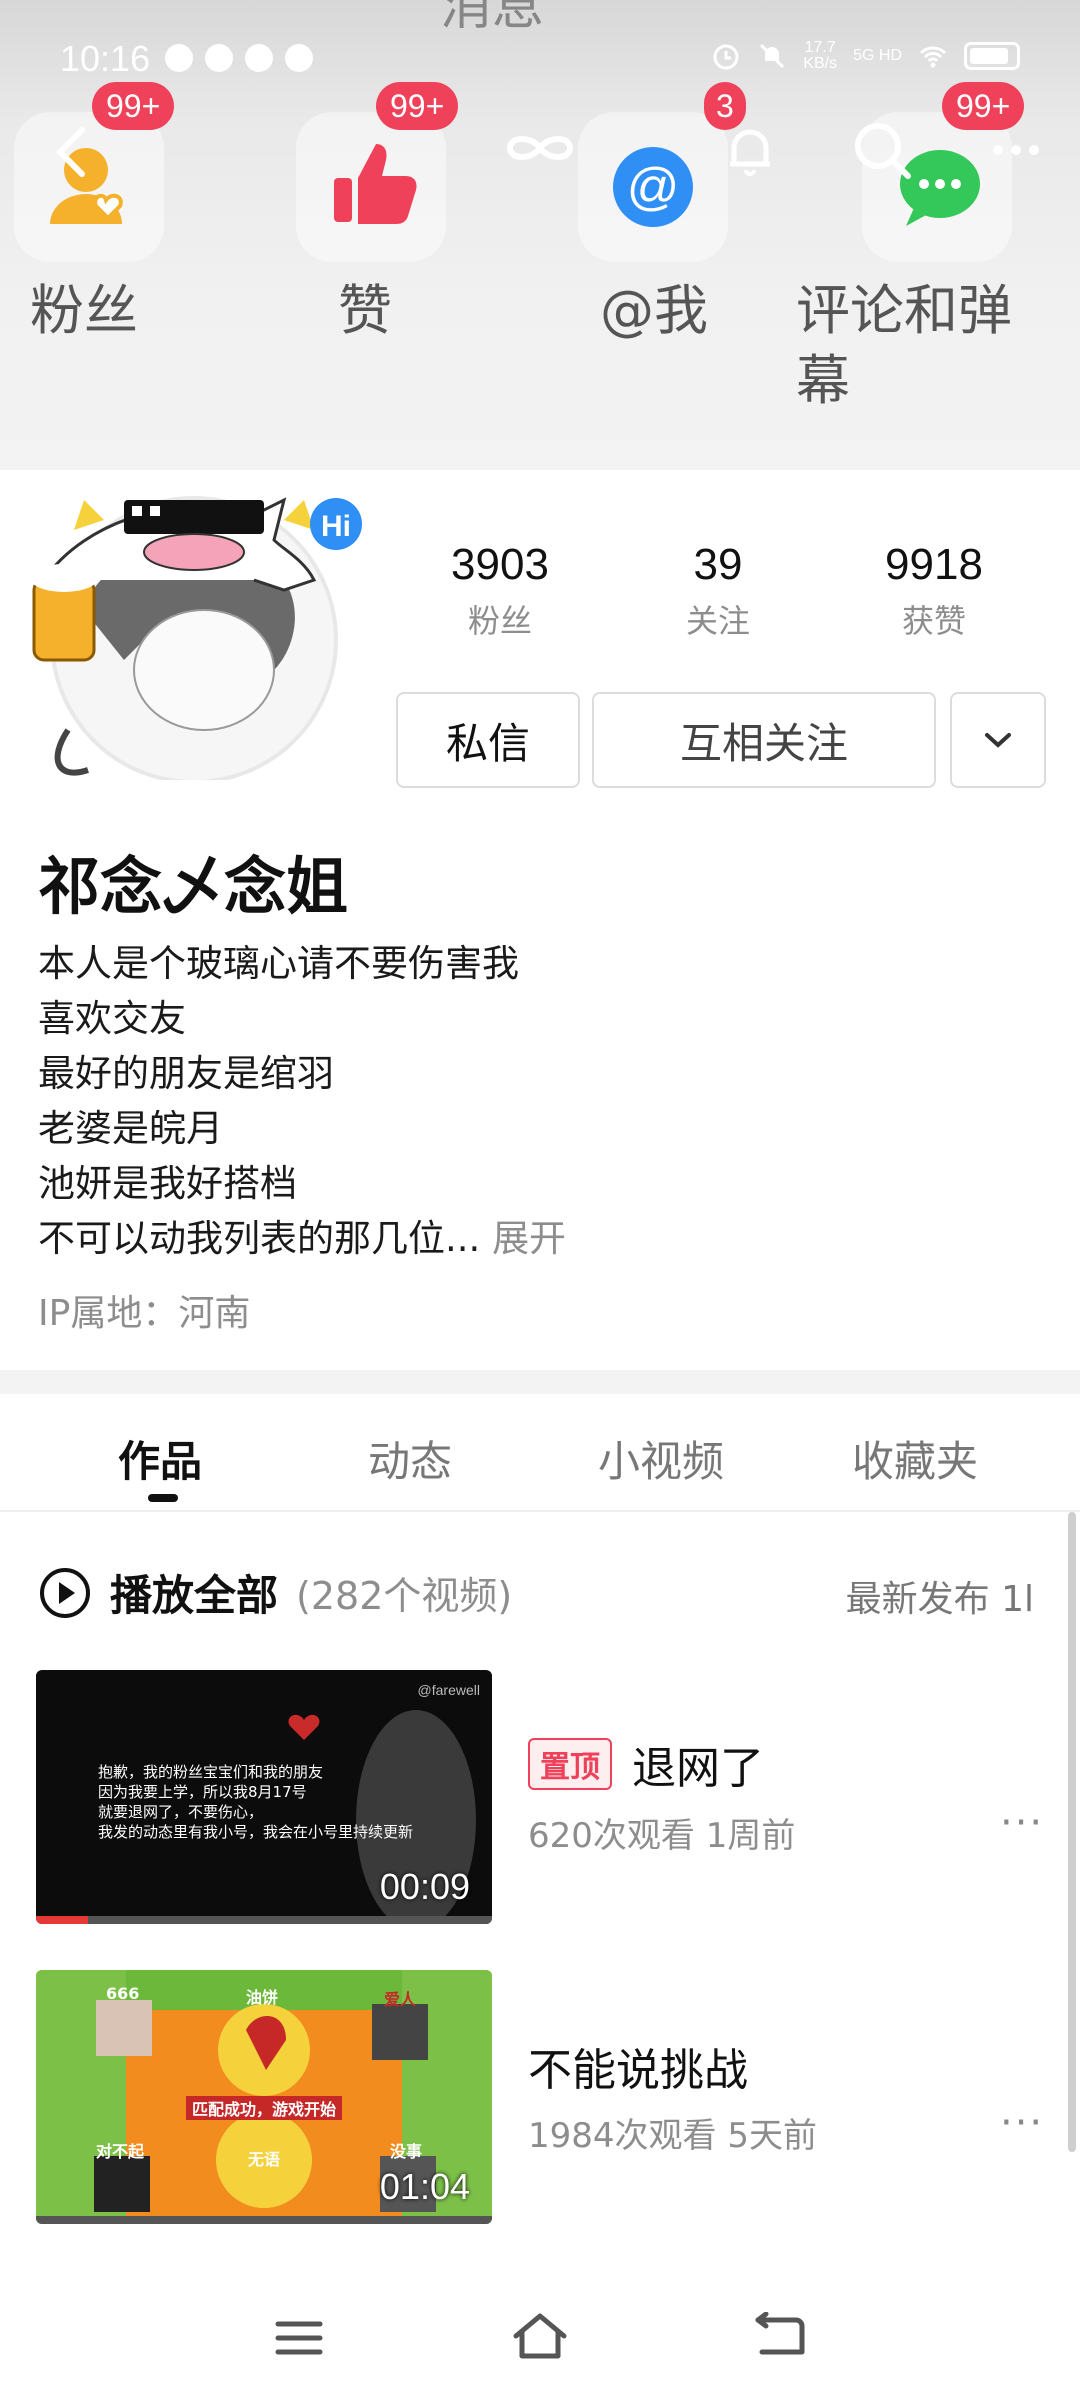 The width and height of the screenshot is (1080, 2400). I want to click on likes-category-button, so click(371, 187).